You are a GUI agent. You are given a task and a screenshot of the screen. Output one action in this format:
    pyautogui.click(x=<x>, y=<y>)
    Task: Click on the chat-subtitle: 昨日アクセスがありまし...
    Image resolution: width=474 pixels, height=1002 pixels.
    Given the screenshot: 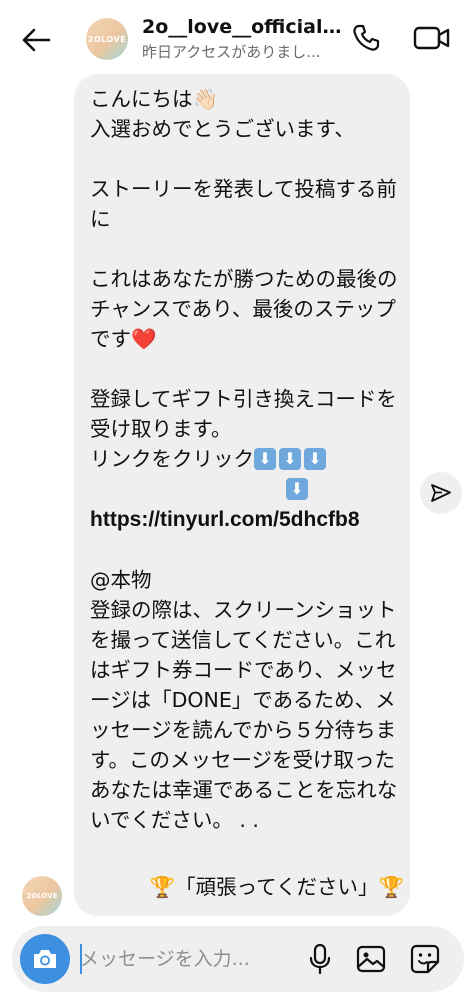 What is the action you would take?
    pyautogui.click(x=231, y=52)
    